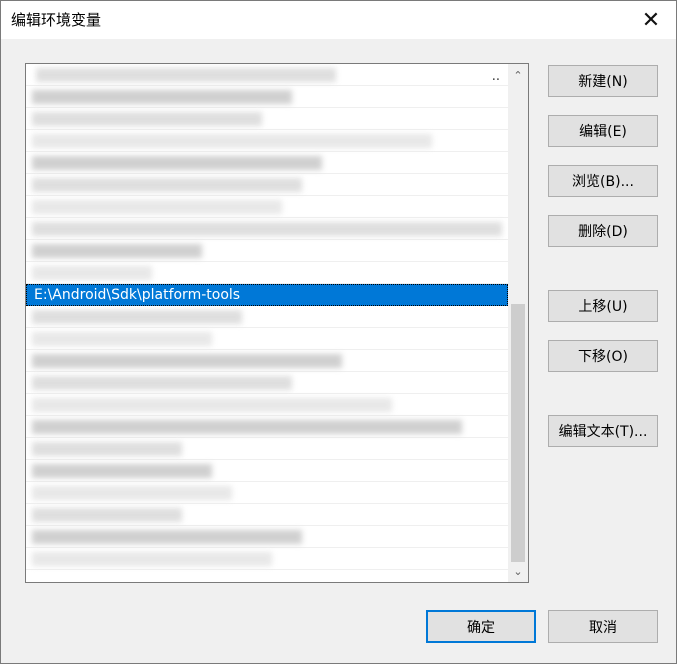 This screenshot has width=677, height=664. Describe the element at coordinates (603, 131) in the screenshot. I see `edit-button: 编辑(E)` at that location.